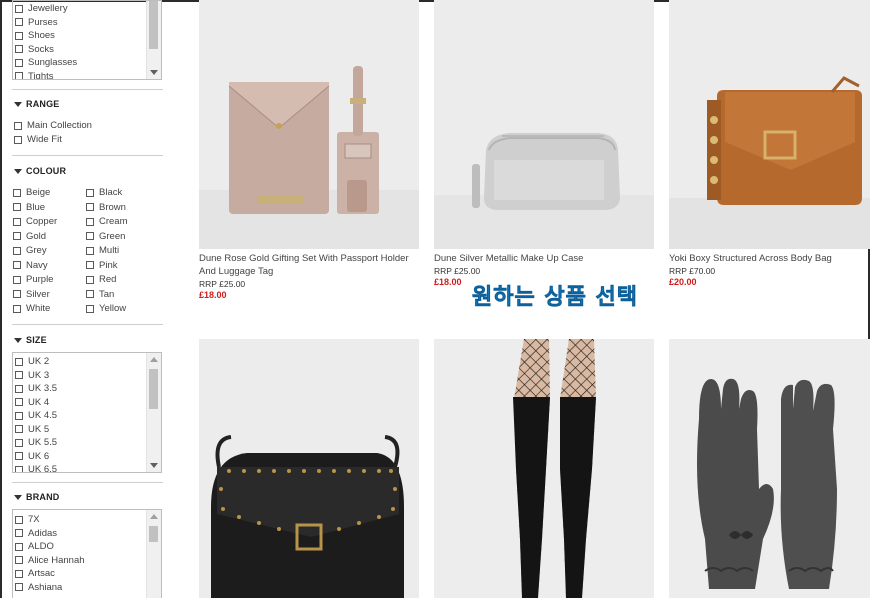 Image resolution: width=870 pixels, height=598 pixels. Describe the element at coordinates (30, 265) in the screenshot. I see `colour-option: Navy` at that location.